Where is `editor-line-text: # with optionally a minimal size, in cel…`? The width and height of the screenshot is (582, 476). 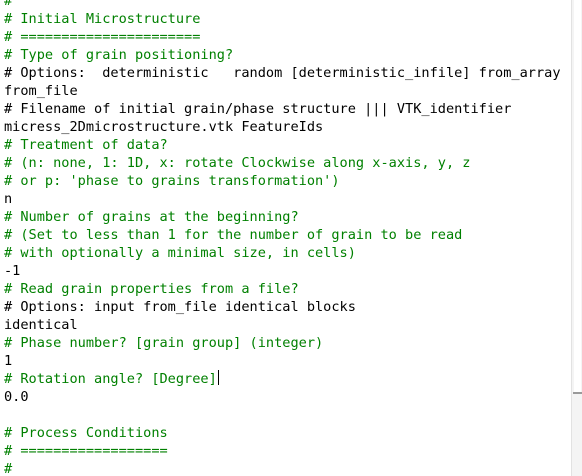 editor-line-text: # with optionally a minimal size, in cel… is located at coordinates (180, 253).